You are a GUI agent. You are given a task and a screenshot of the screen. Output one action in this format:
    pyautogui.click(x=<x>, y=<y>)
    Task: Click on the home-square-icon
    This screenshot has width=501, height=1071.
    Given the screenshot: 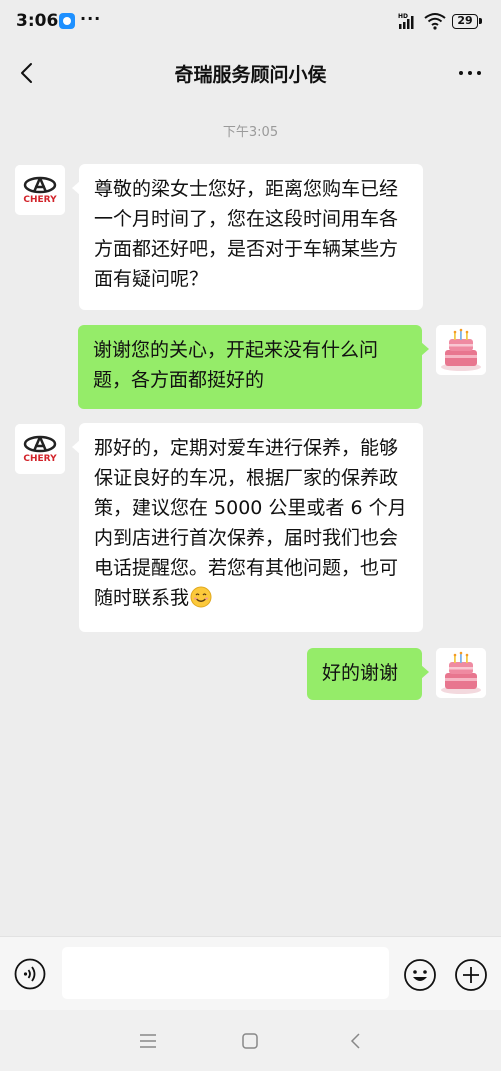 What is the action you would take?
    pyautogui.click(x=250, y=1041)
    